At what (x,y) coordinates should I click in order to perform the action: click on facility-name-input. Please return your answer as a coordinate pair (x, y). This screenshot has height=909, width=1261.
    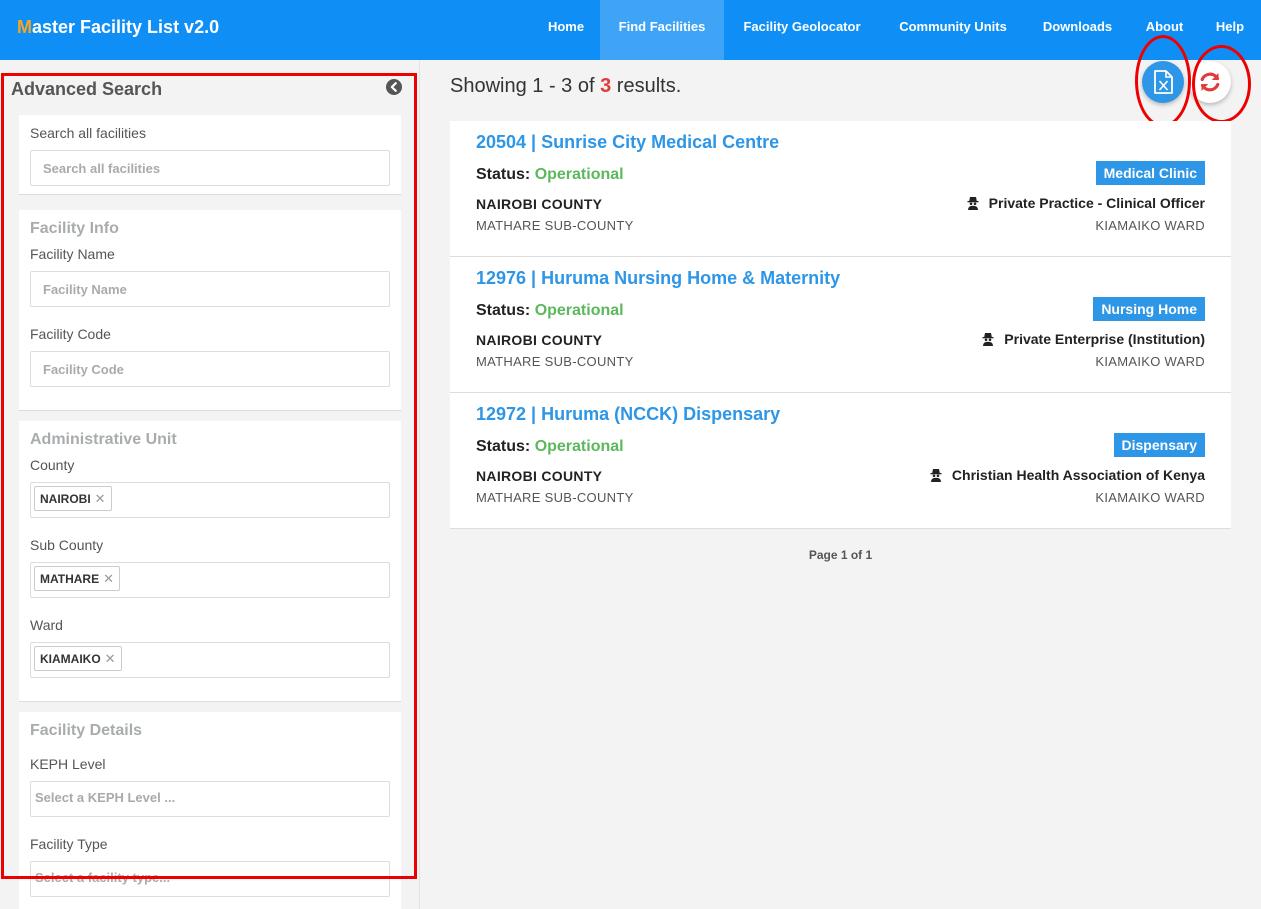
    Looking at the image, I should click on (210, 289).